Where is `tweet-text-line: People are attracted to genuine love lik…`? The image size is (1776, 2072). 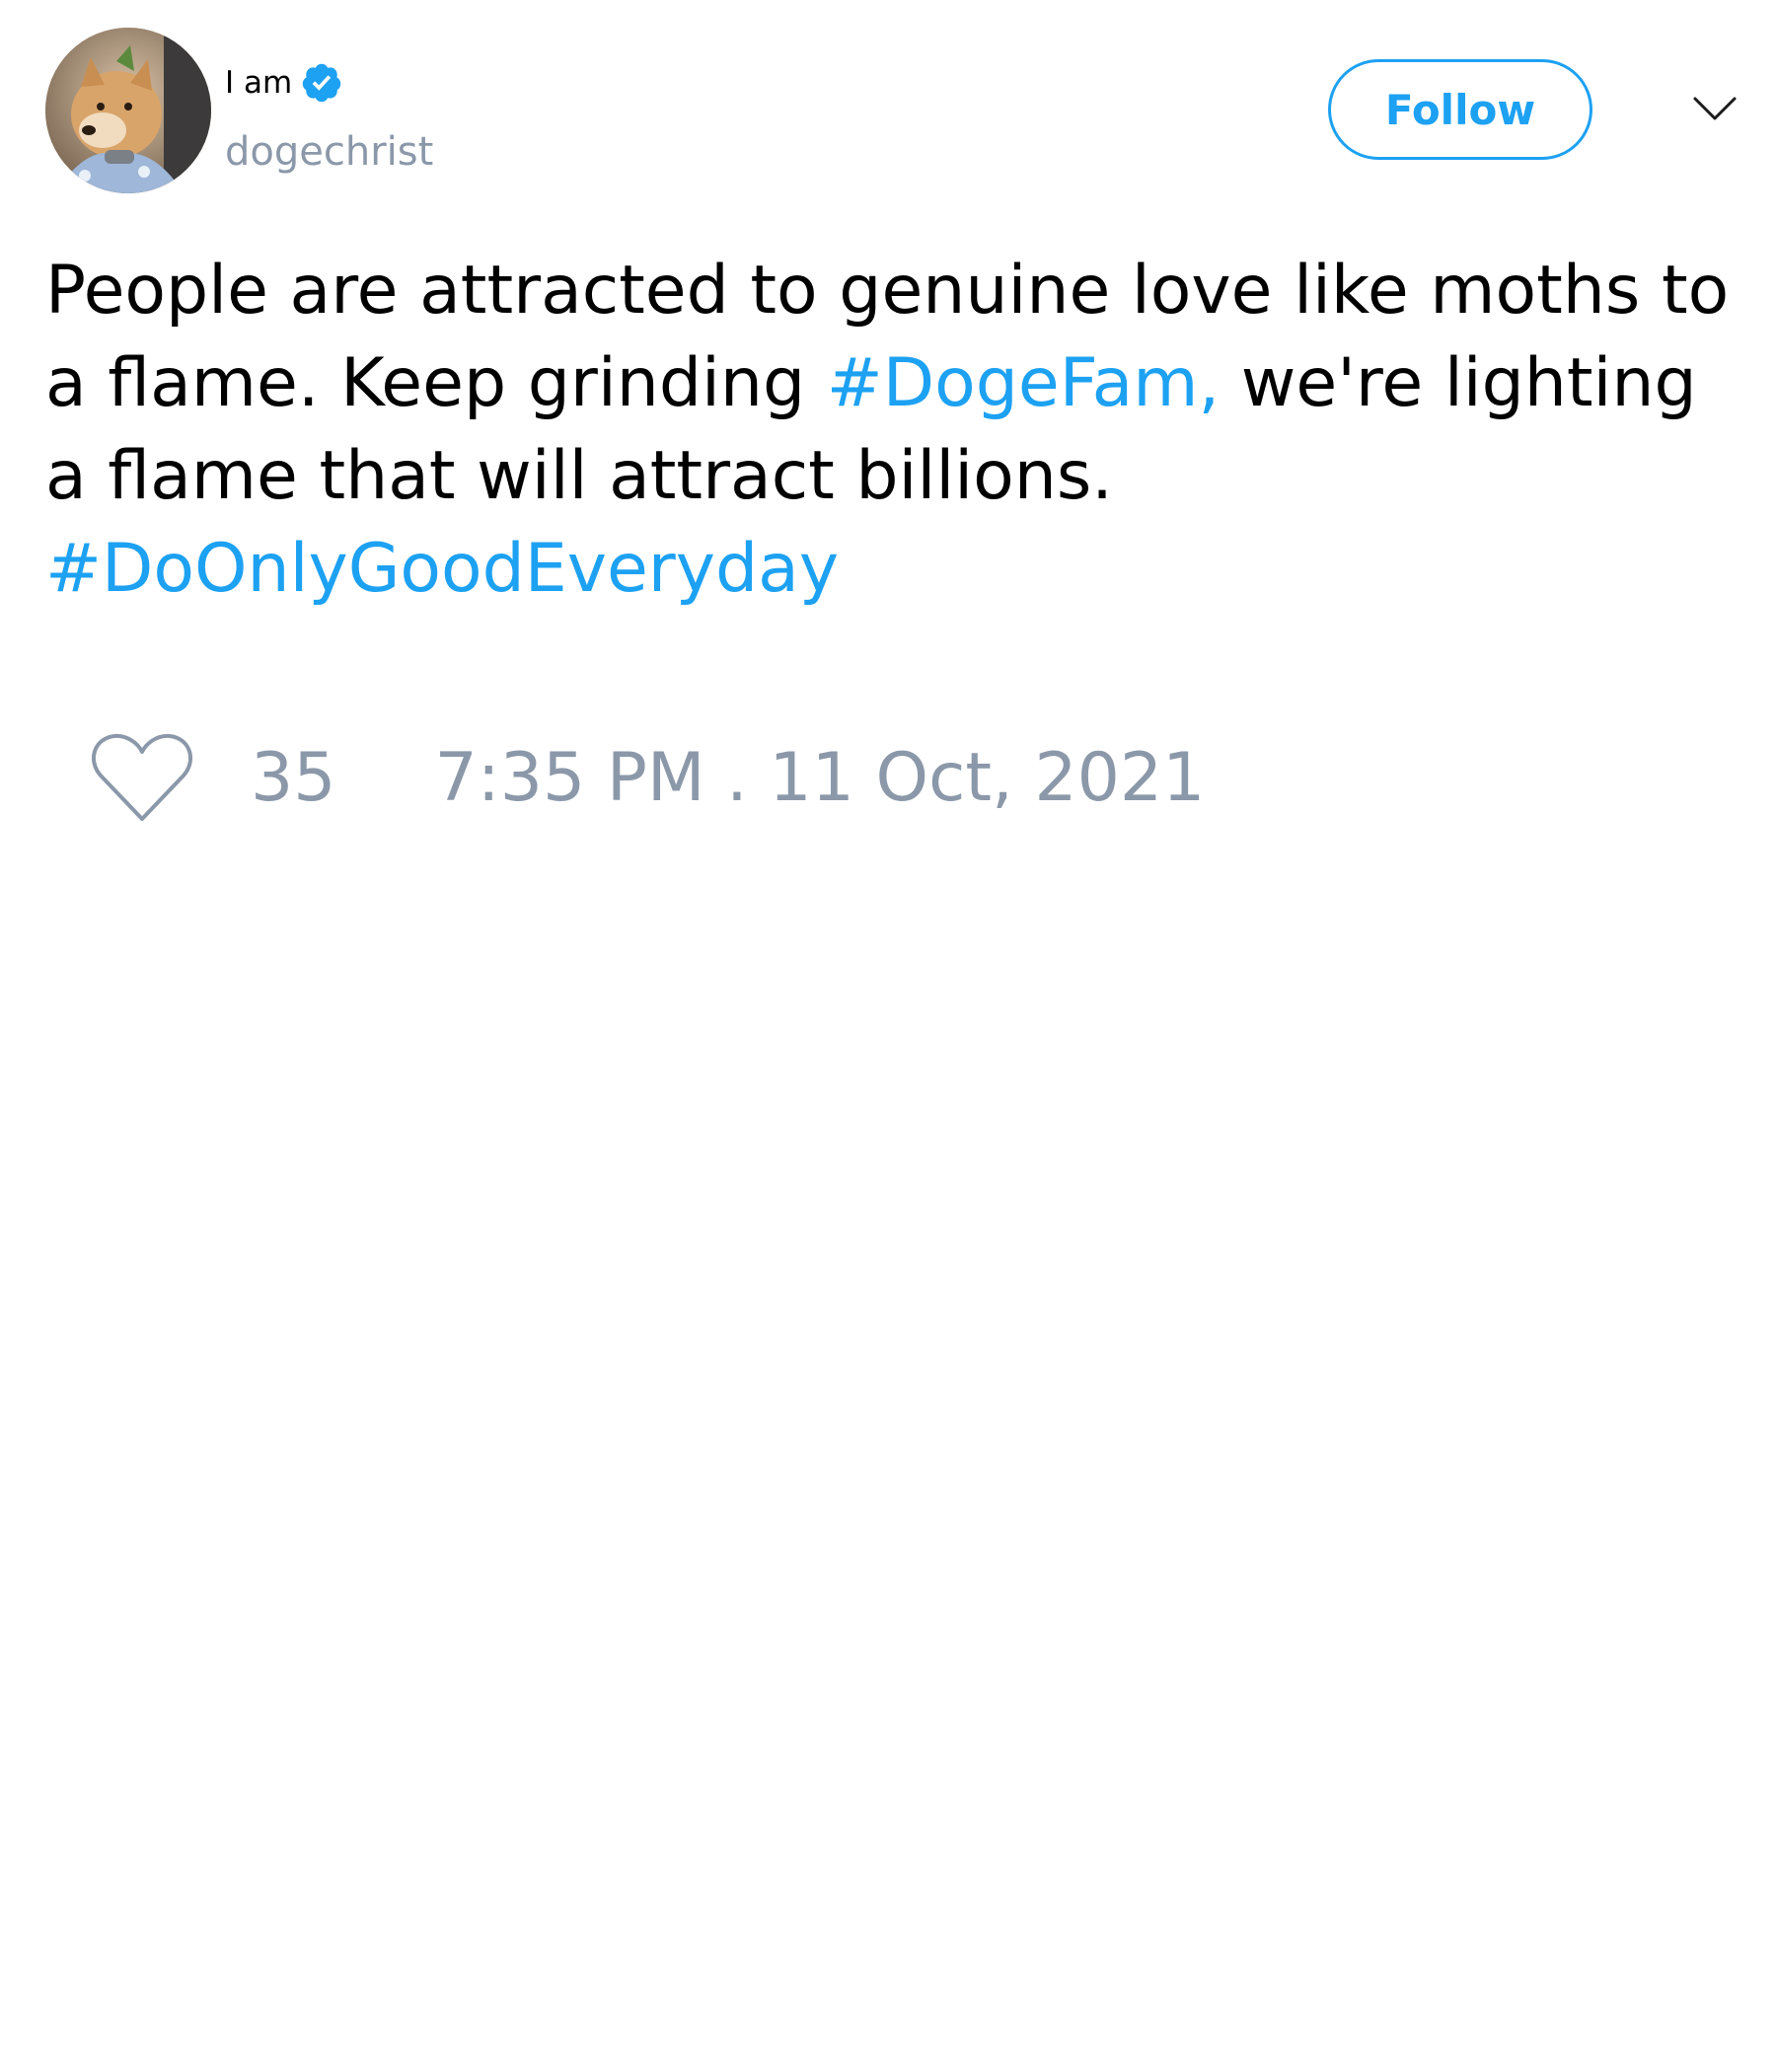 tweet-text-line: People are attracted to genuine love lik… is located at coordinates (903, 291).